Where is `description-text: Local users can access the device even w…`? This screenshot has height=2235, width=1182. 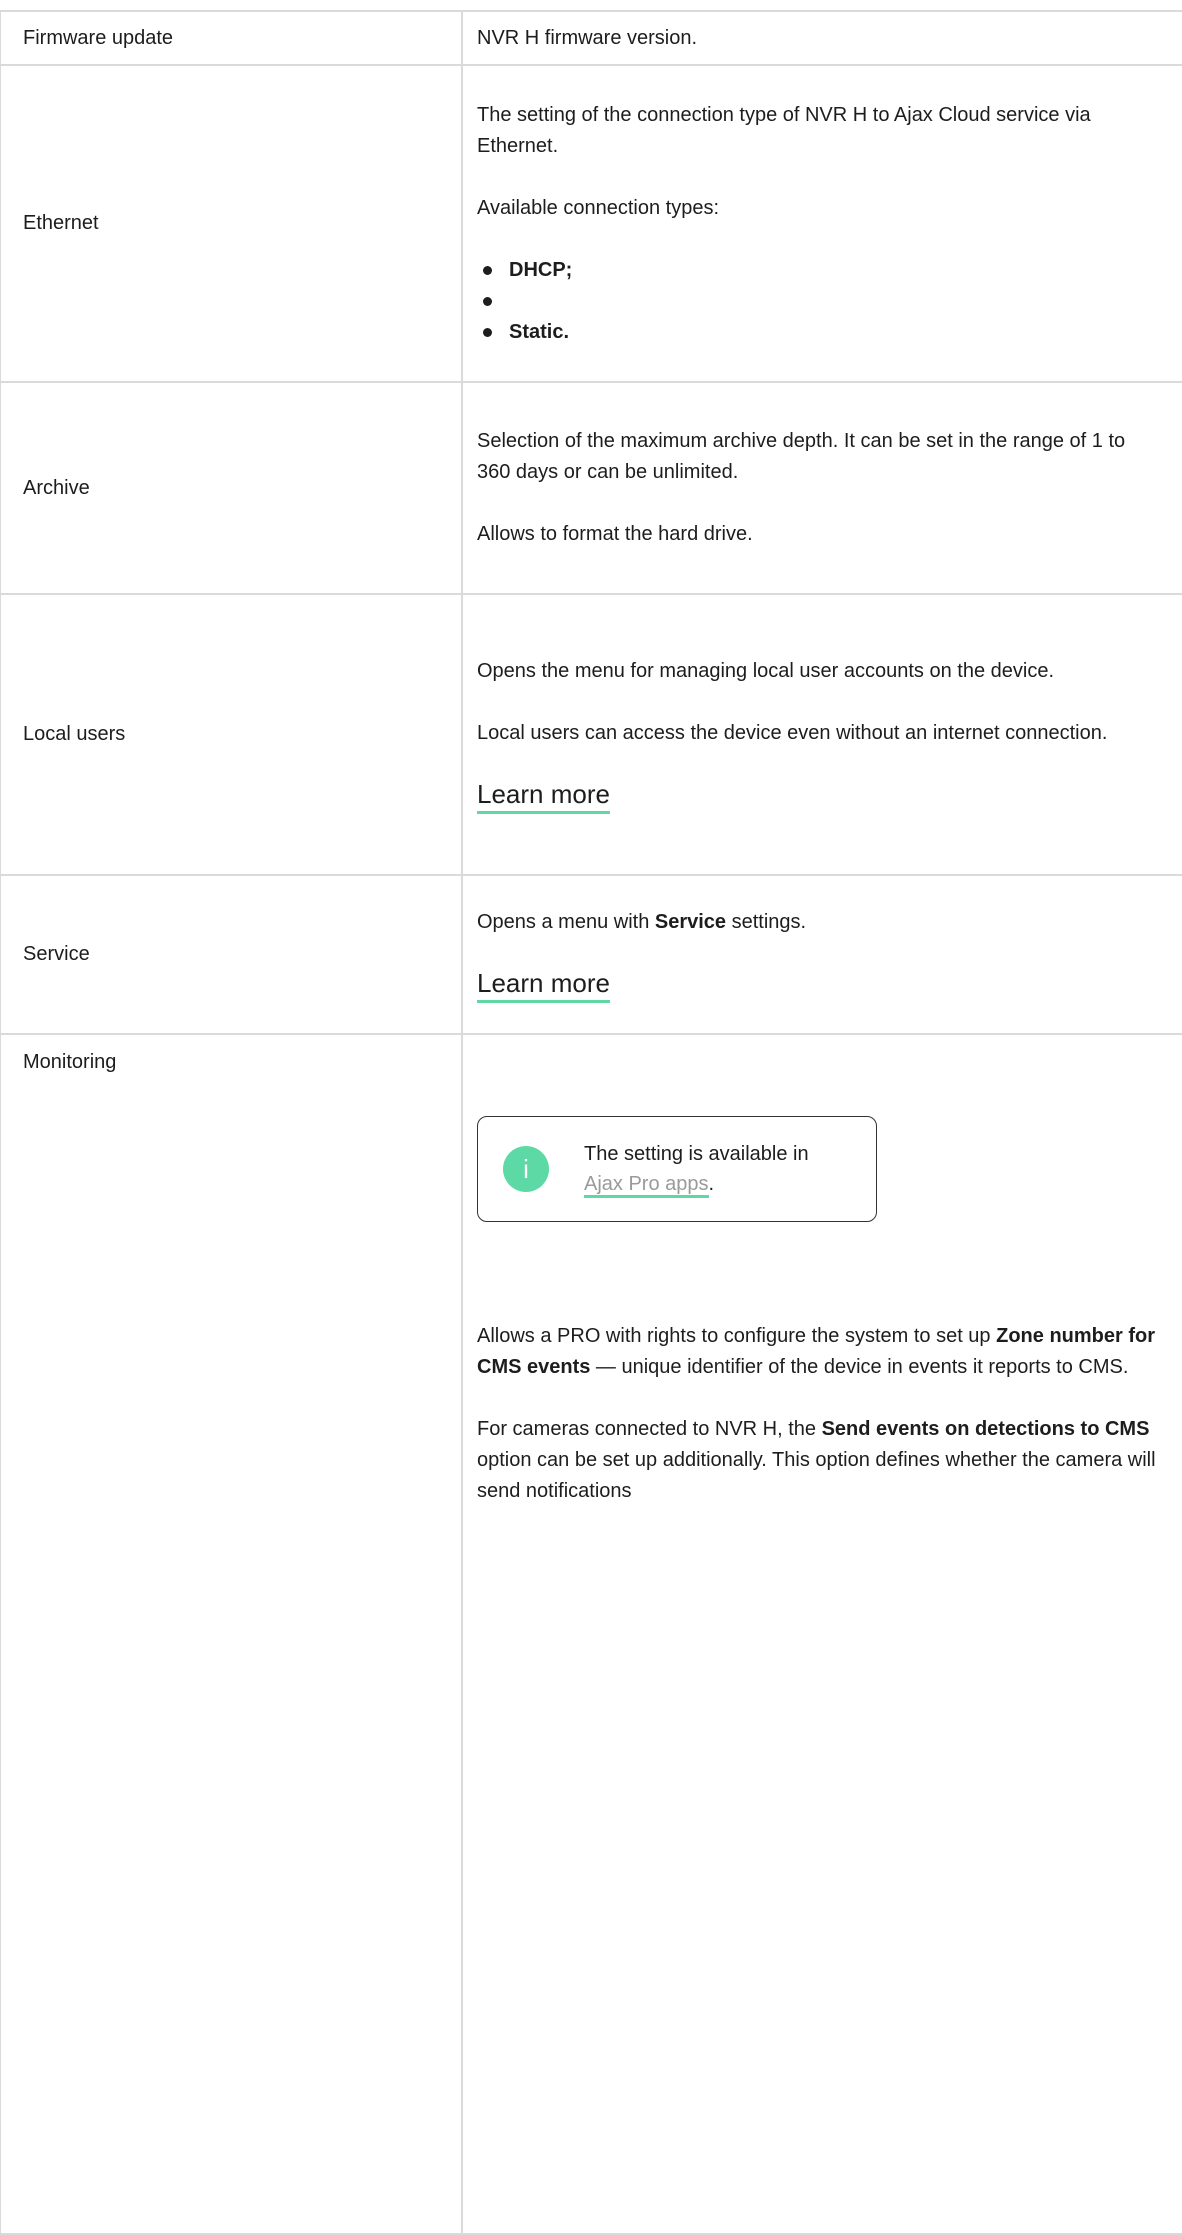
description-text: Local users can access the device even w… is located at coordinates (817, 733).